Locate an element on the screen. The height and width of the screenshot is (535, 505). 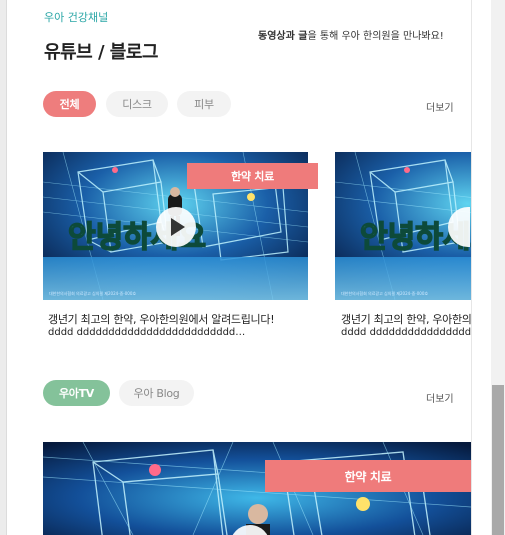
description-bold: 동영상과 글 is located at coordinates (283, 36).